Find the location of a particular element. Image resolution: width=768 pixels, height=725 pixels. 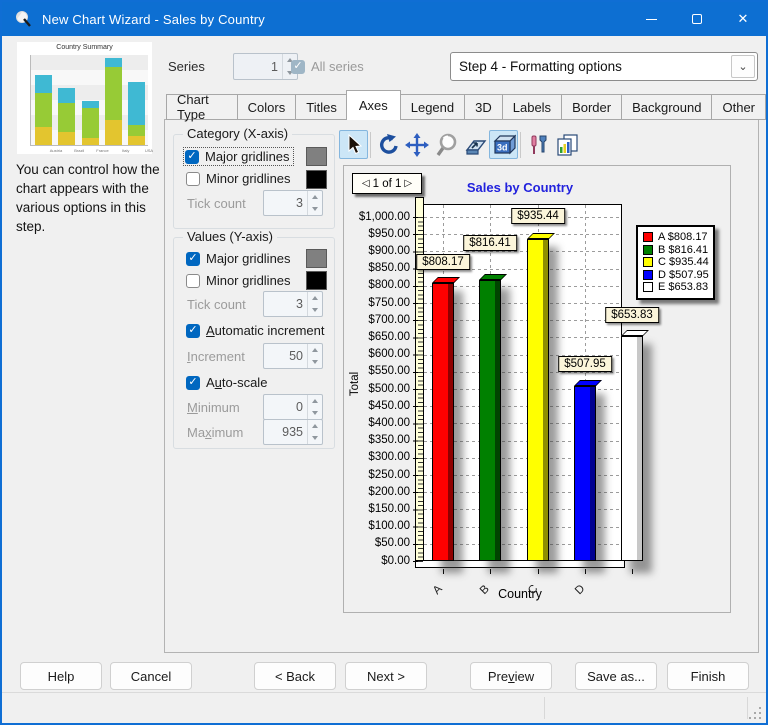

y-tick-label: $900.00 is located at coordinates (389, 250).